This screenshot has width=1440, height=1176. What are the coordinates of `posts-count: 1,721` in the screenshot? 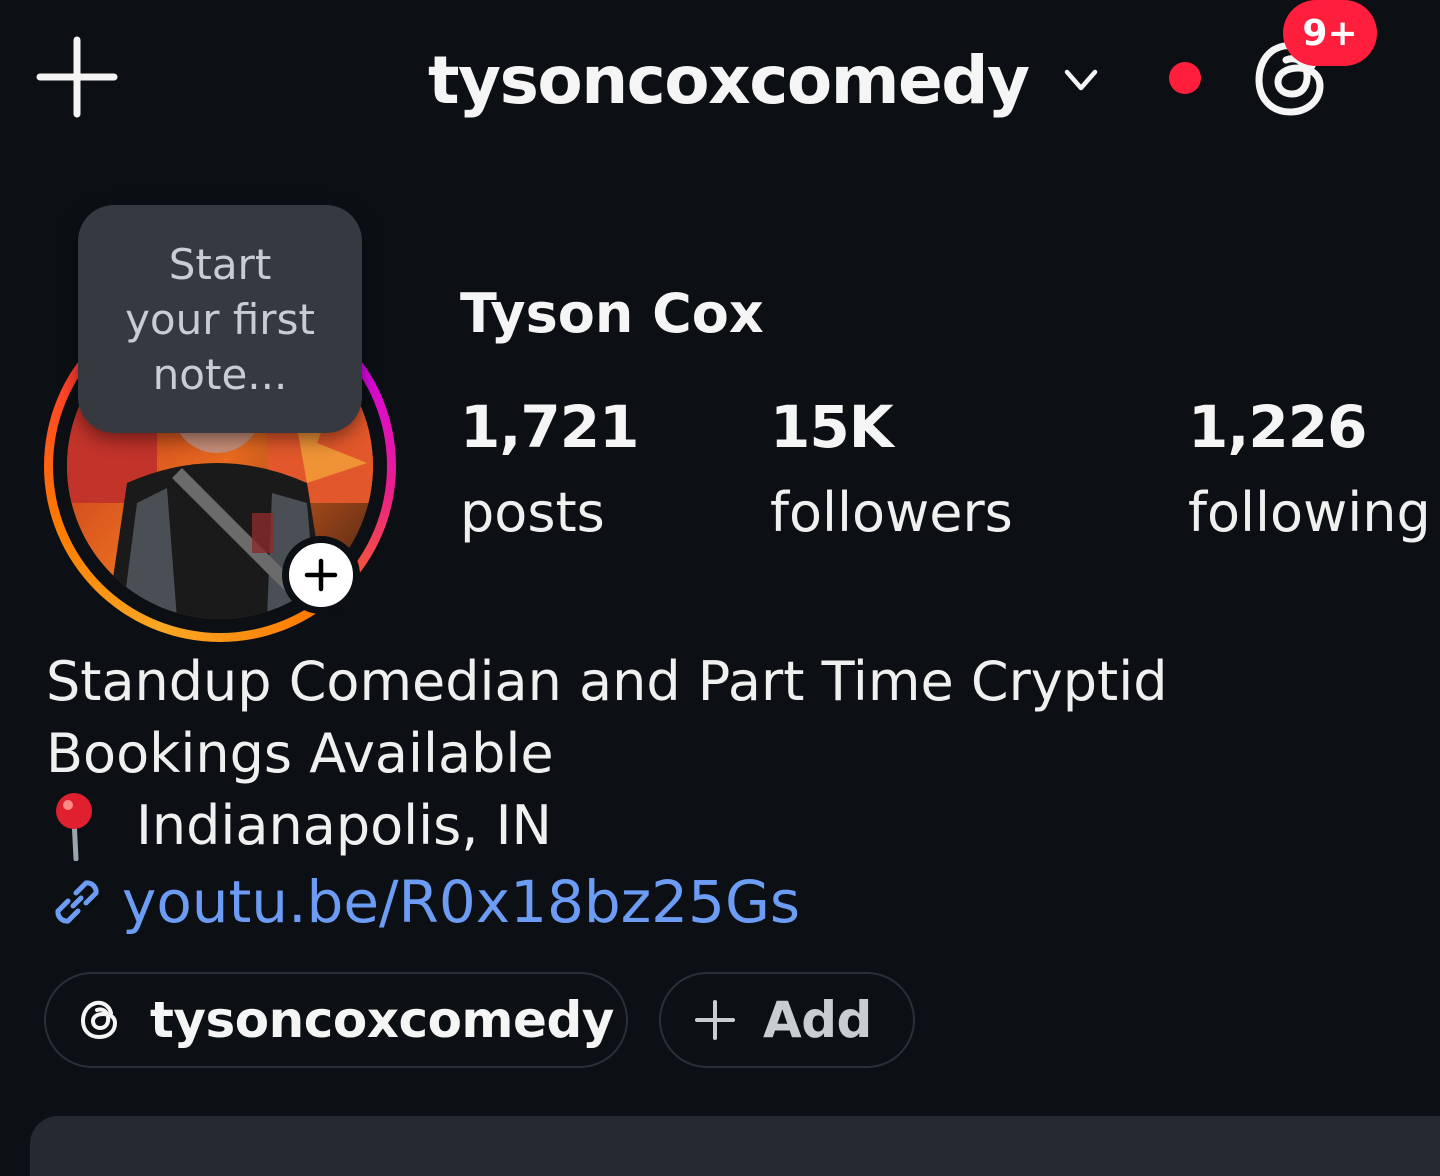 It's located at (549, 427).